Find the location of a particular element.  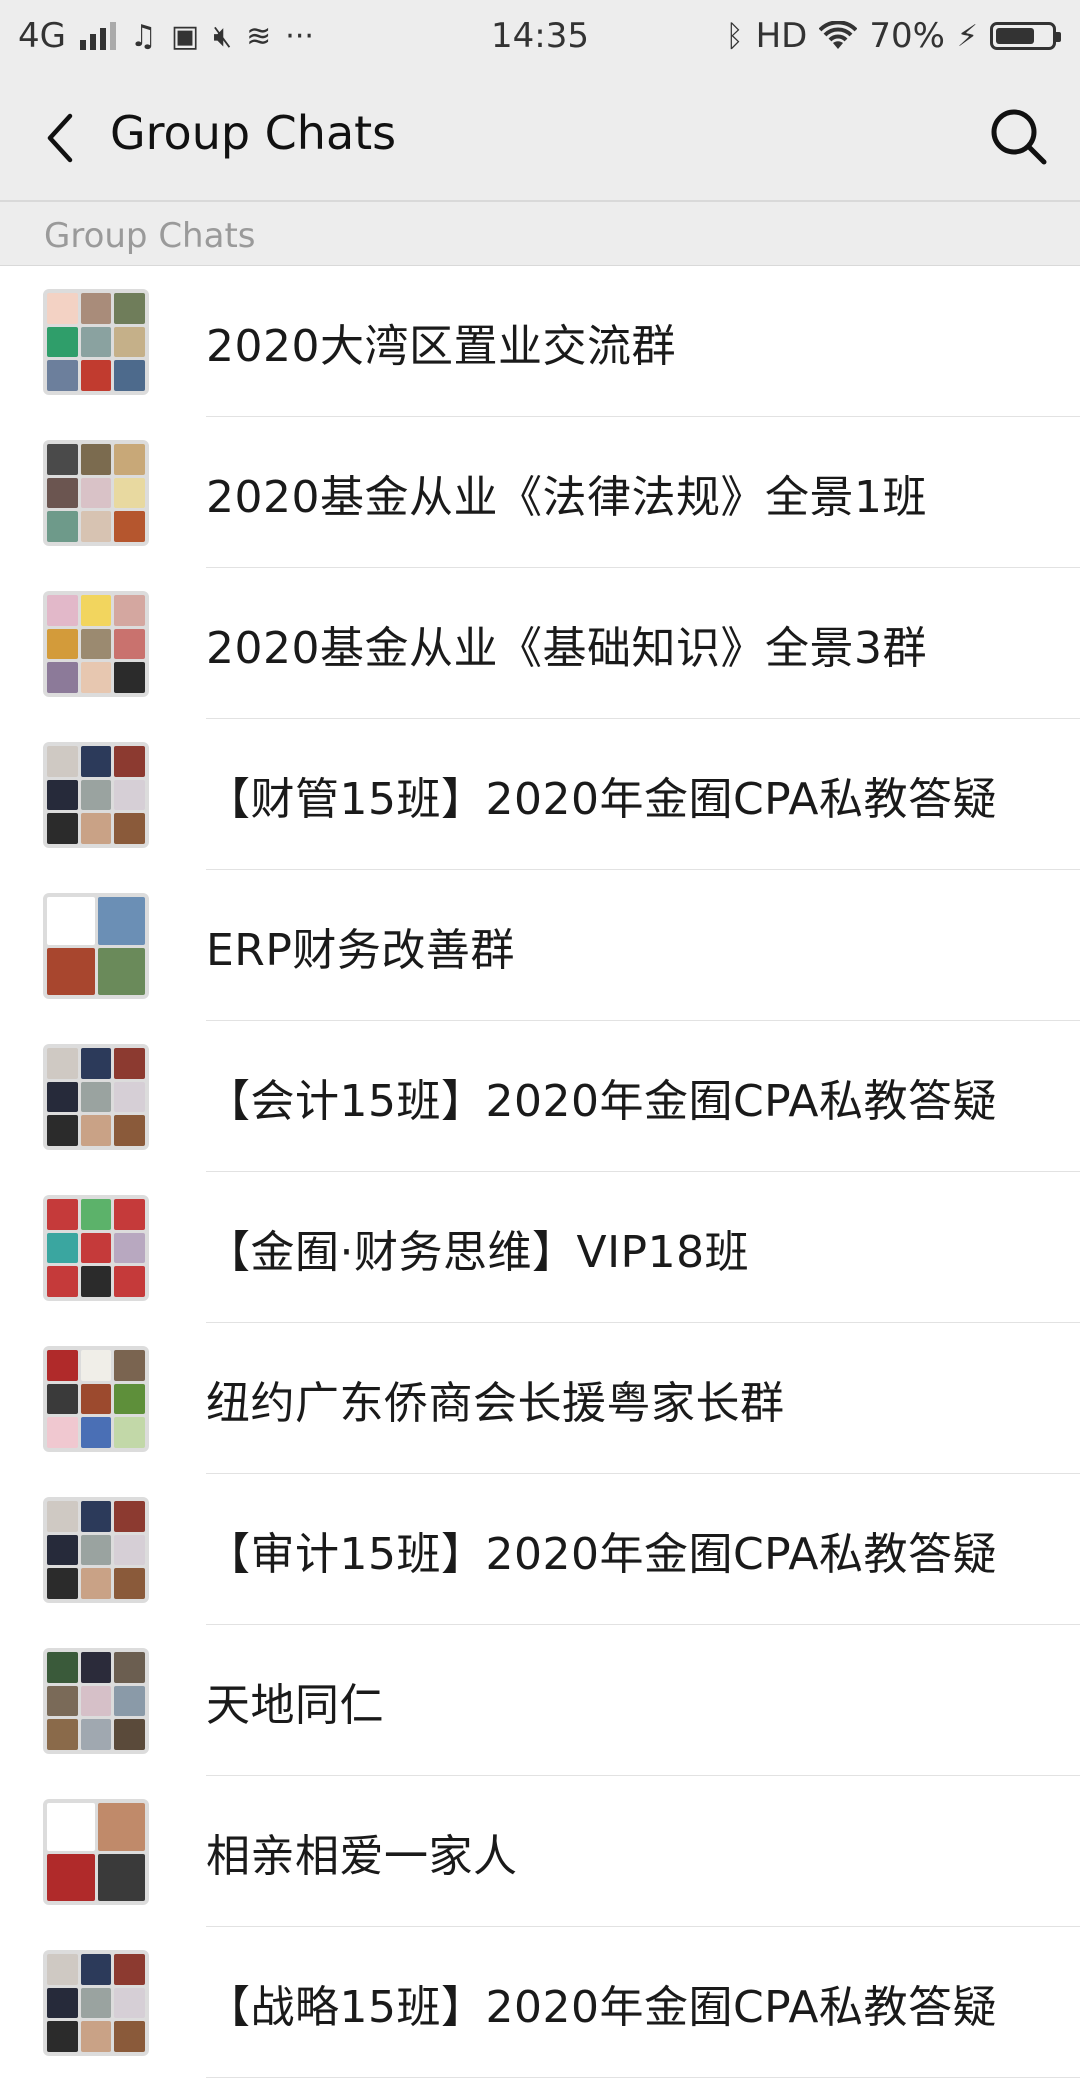

group-chat-item: 2020大湾区置业交流群 is located at coordinates (540, 341).